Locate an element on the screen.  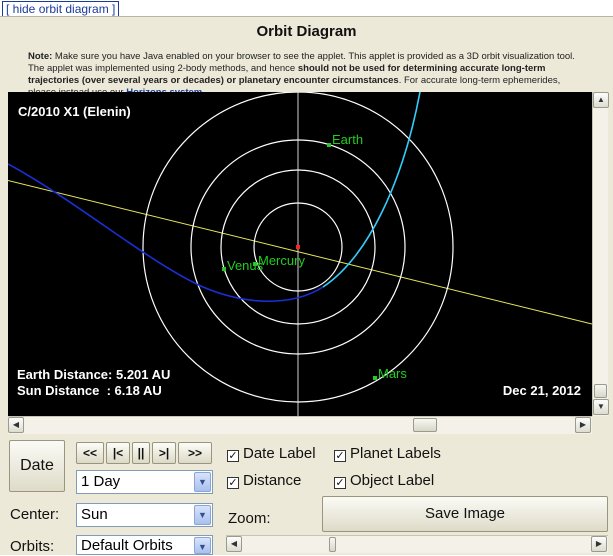
sun-marker is located at coordinates (298, 247).